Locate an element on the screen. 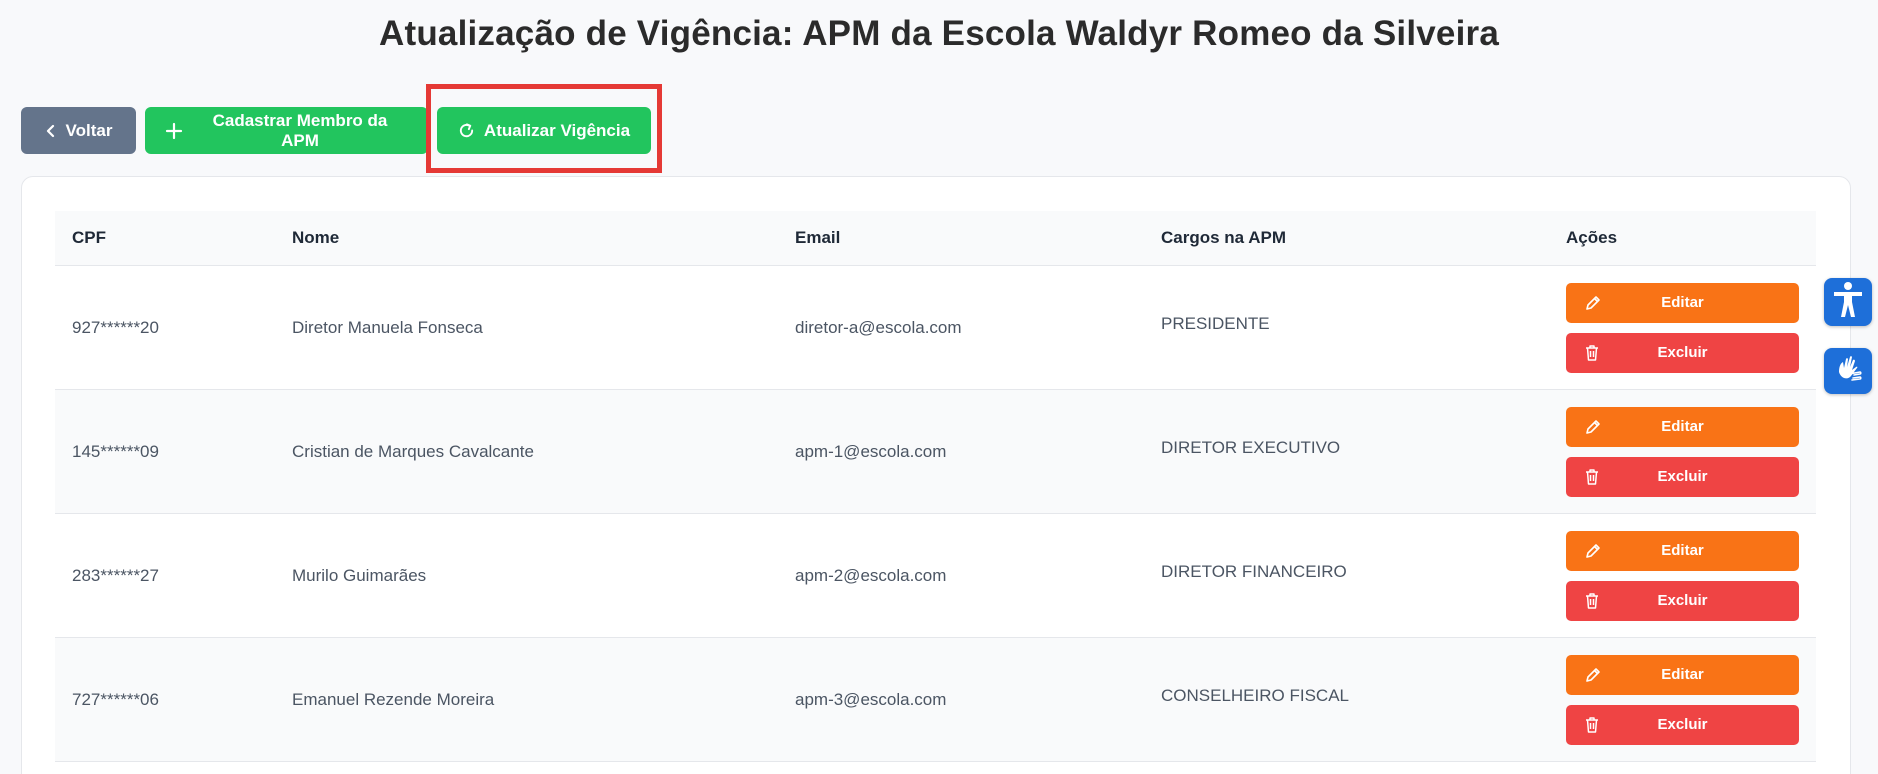  email-cell: apm-1@escola.com is located at coordinates (871, 451).